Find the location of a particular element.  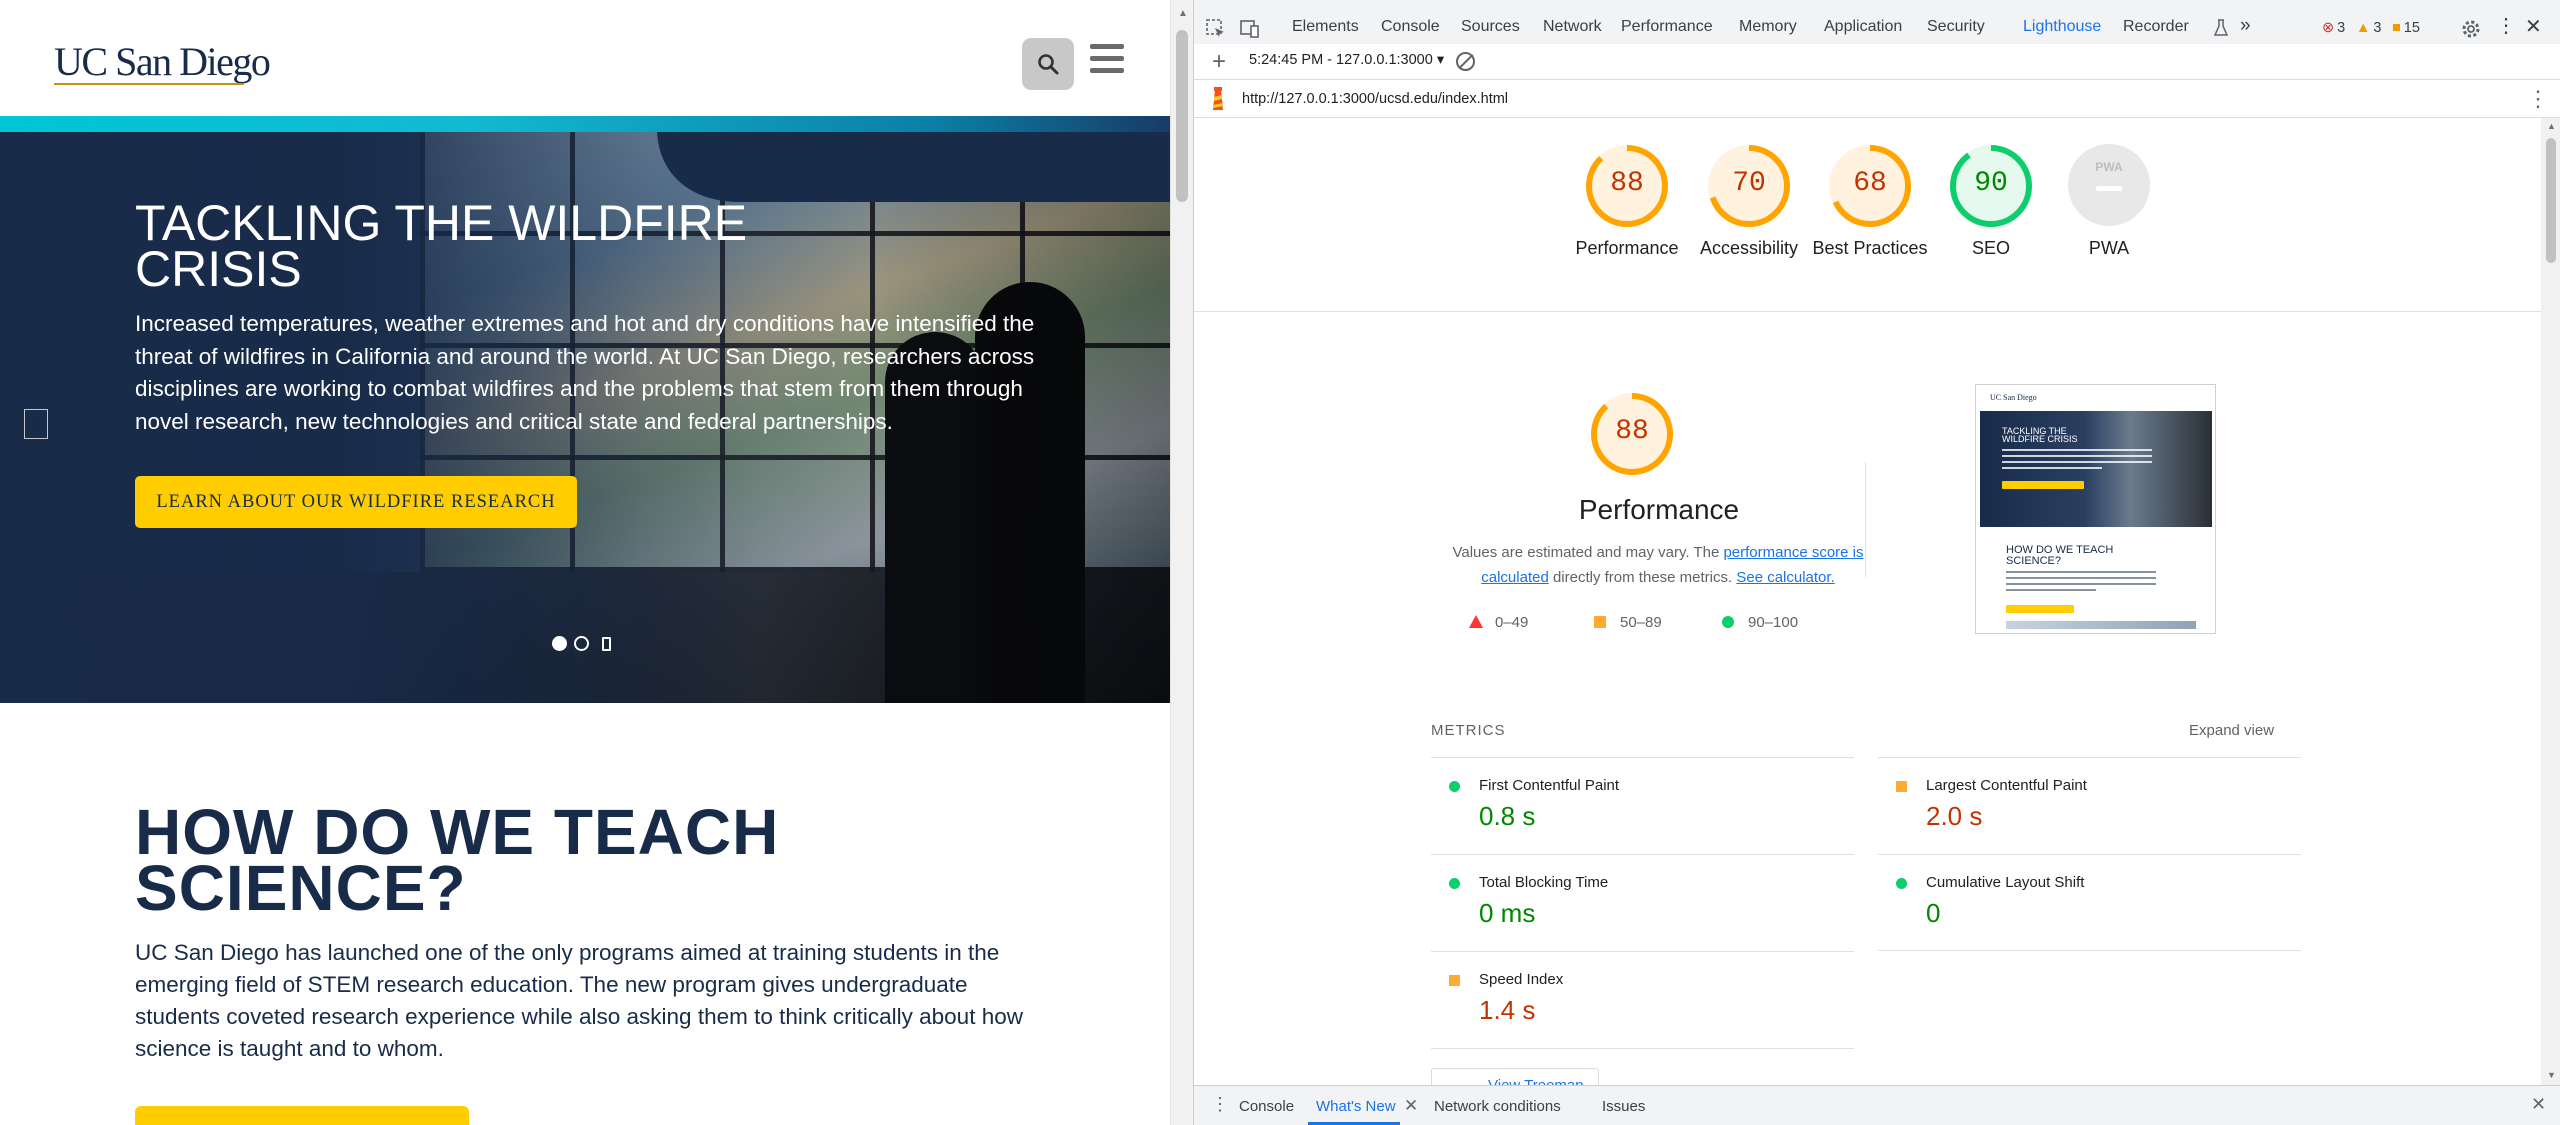

experimental-flask-icon is located at coordinates (2221, 27).